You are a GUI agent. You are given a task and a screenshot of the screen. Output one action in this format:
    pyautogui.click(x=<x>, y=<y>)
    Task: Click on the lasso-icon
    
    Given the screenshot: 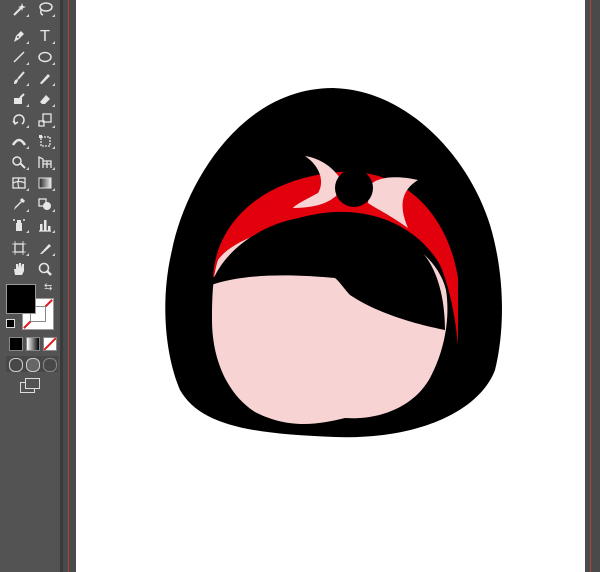 What is the action you would take?
    pyautogui.click(x=46, y=9)
    